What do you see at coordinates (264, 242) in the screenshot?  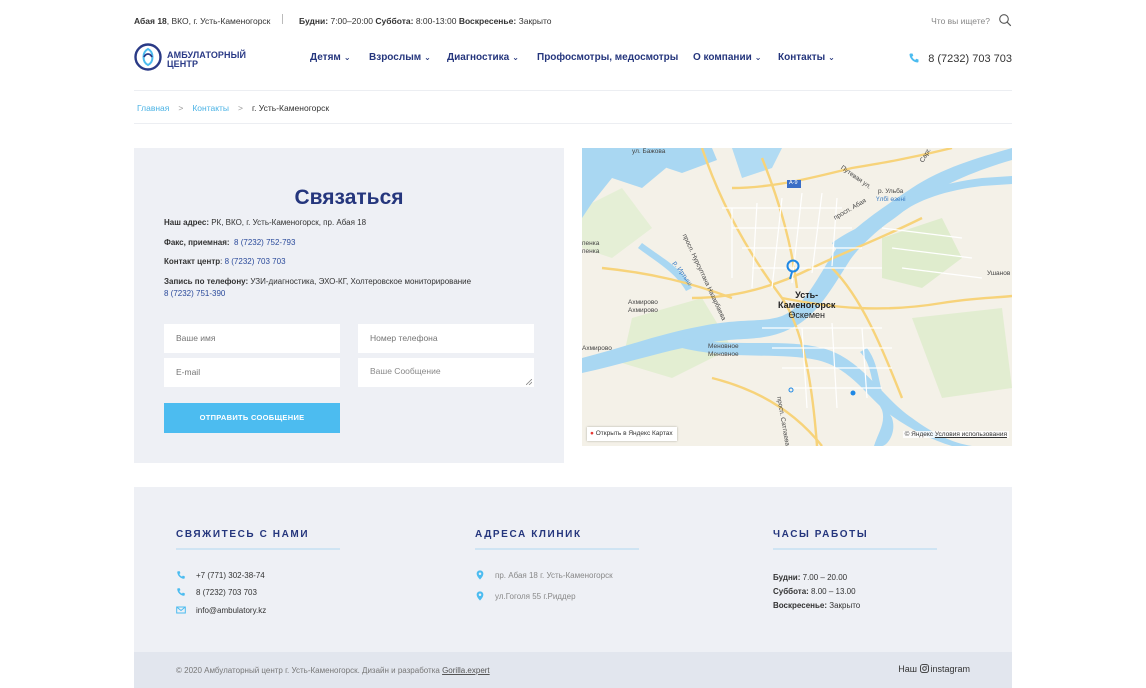 I see `fax-link: 8 (7232) 752-793` at bounding box center [264, 242].